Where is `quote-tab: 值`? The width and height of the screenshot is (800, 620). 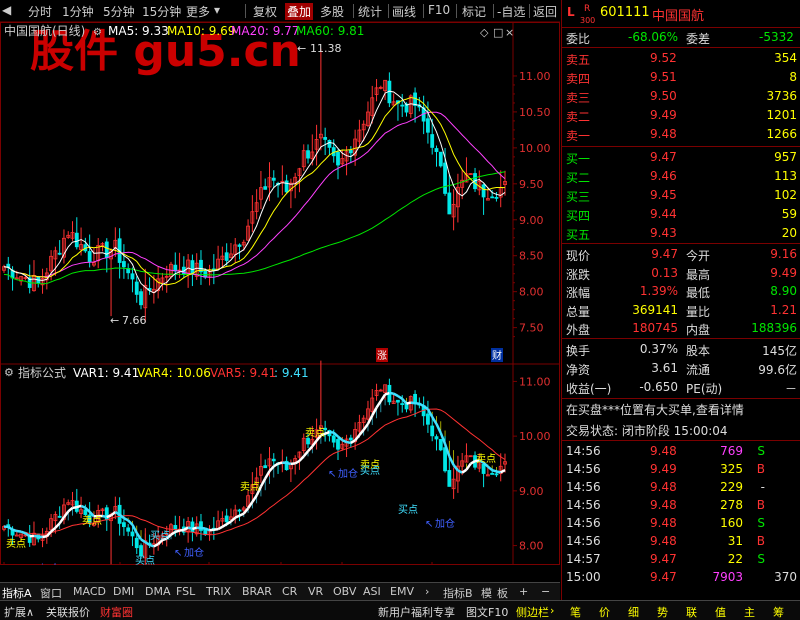 quote-tab: 值 is located at coordinates (720, 612).